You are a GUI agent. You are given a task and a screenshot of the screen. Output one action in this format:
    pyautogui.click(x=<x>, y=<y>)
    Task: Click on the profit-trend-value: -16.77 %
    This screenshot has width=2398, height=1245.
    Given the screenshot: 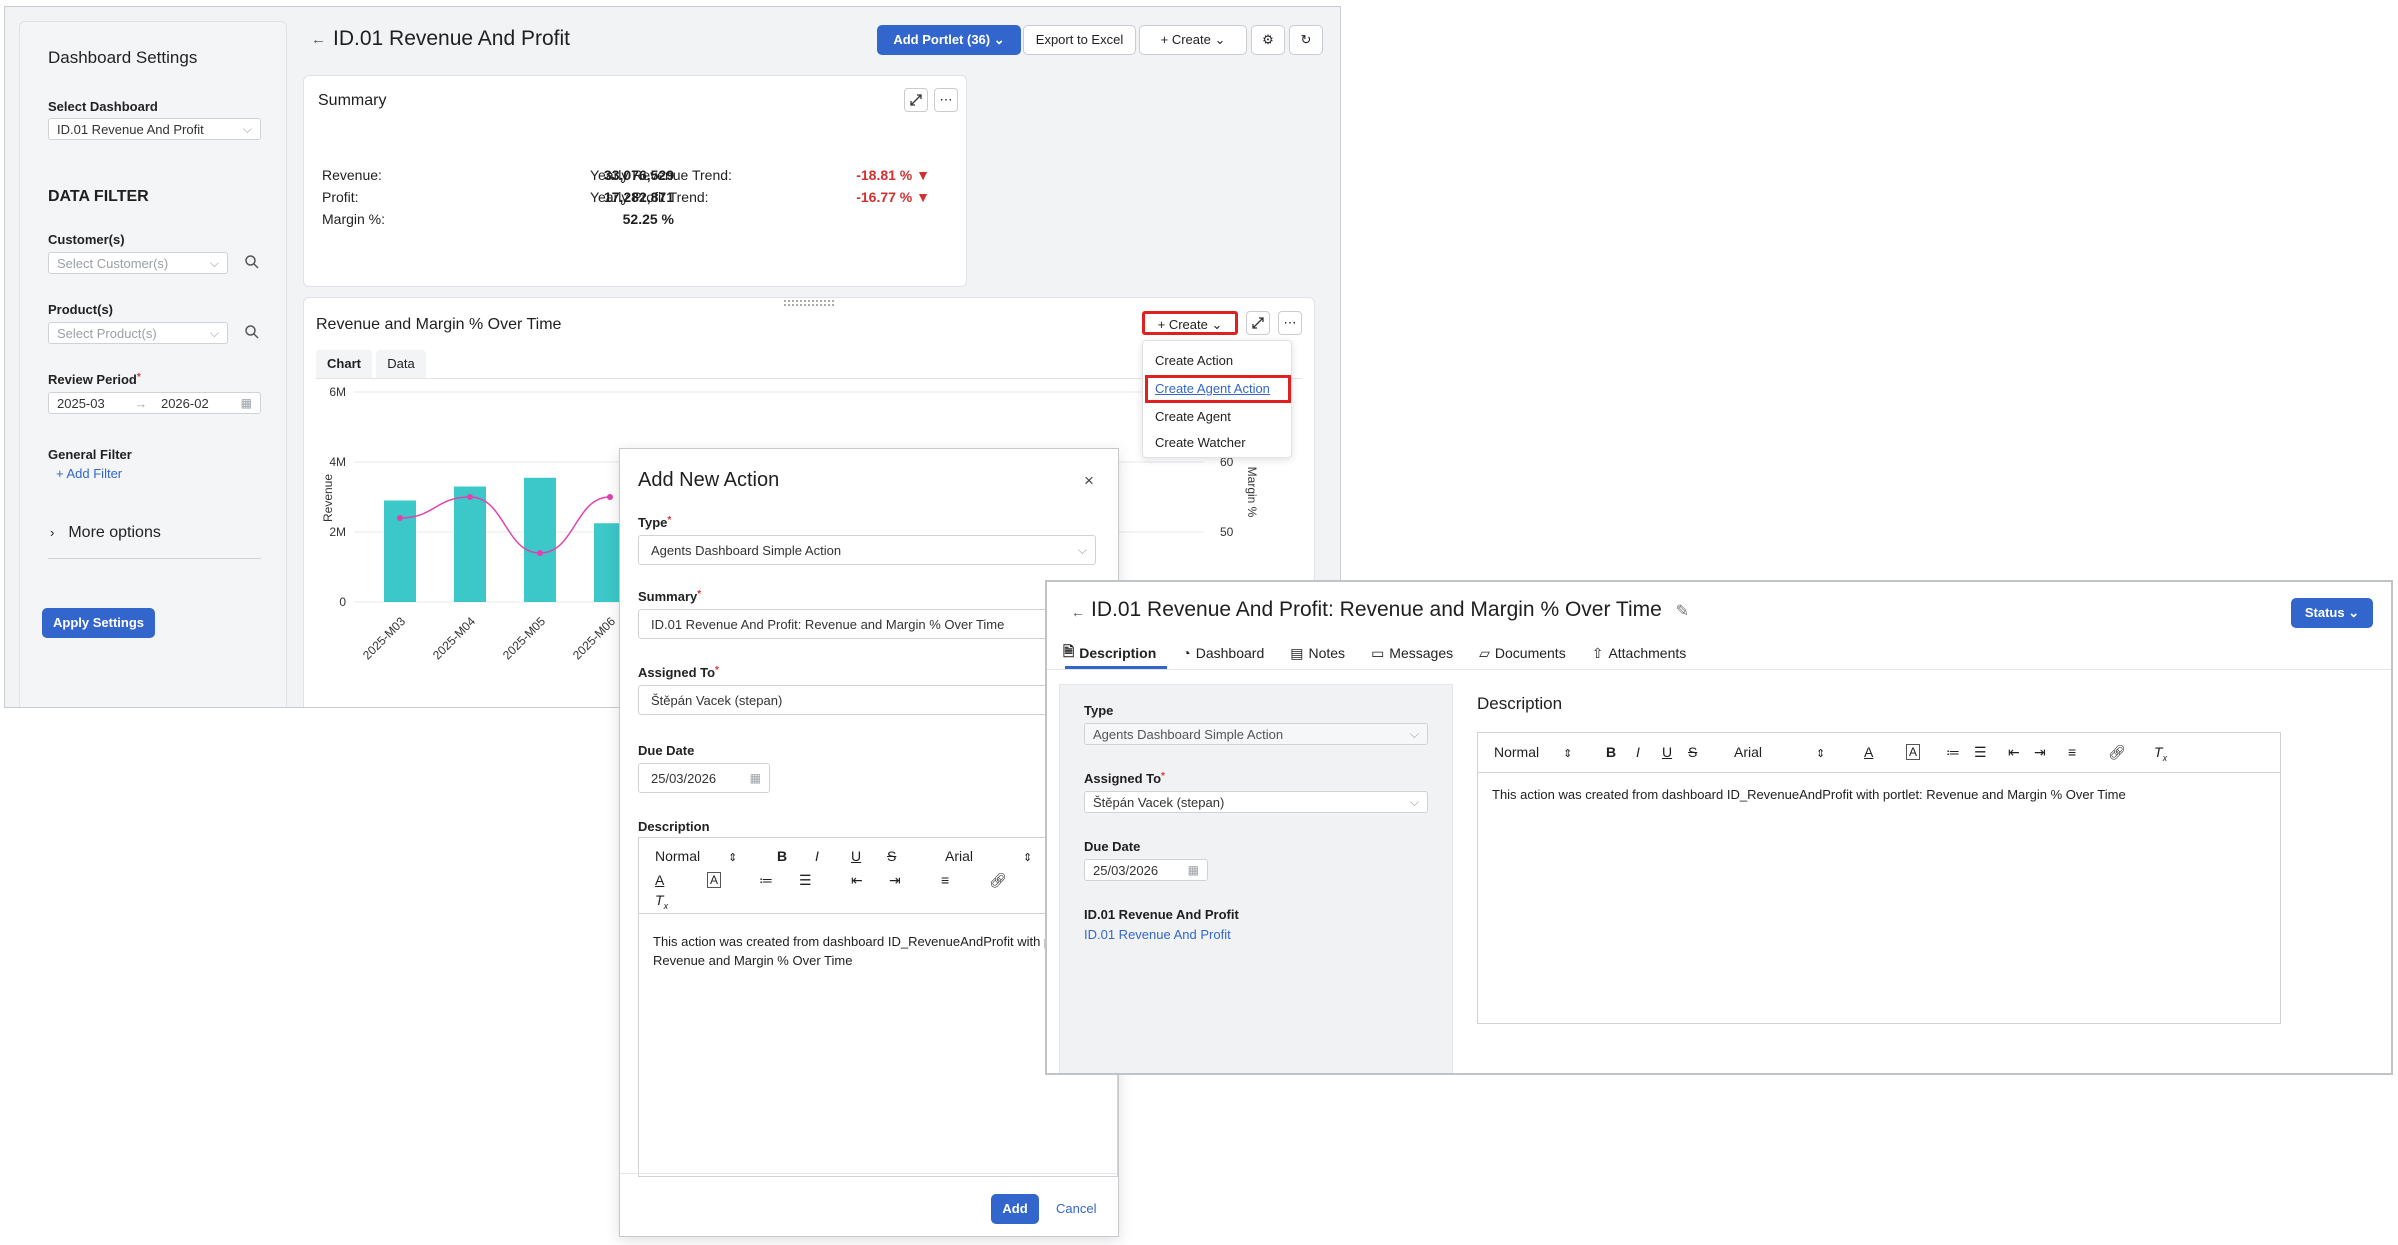 What is the action you would take?
    pyautogui.click(x=884, y=197)
    